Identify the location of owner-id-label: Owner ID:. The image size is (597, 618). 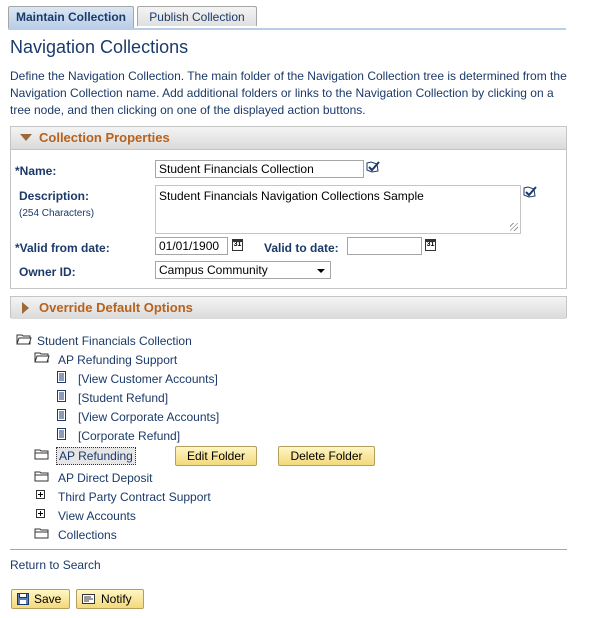
(47, 272).